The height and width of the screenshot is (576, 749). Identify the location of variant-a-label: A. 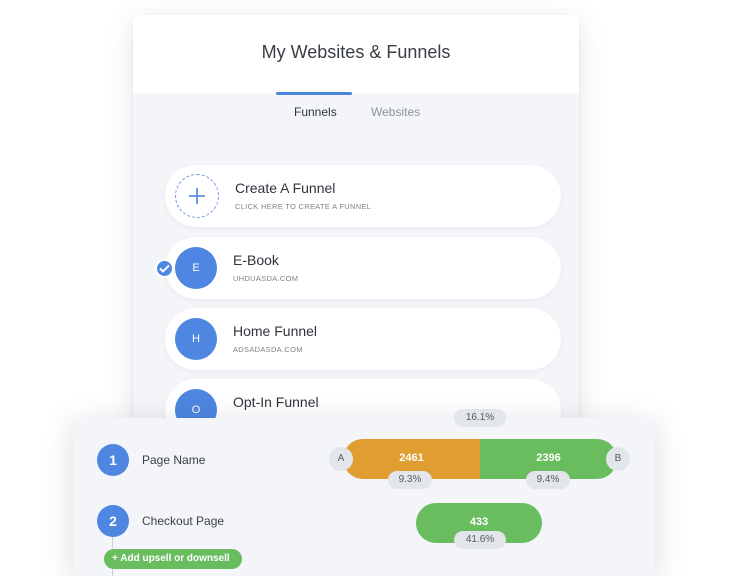
(341, 459).